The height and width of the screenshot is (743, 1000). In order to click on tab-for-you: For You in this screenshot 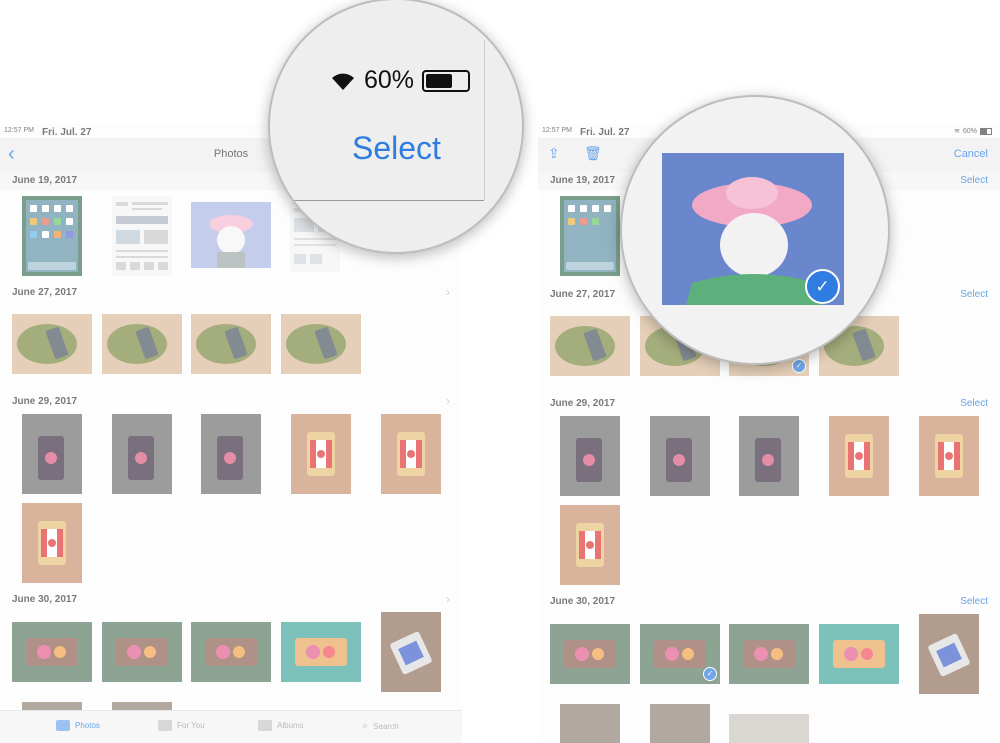, I will do `click(181, 725)`.